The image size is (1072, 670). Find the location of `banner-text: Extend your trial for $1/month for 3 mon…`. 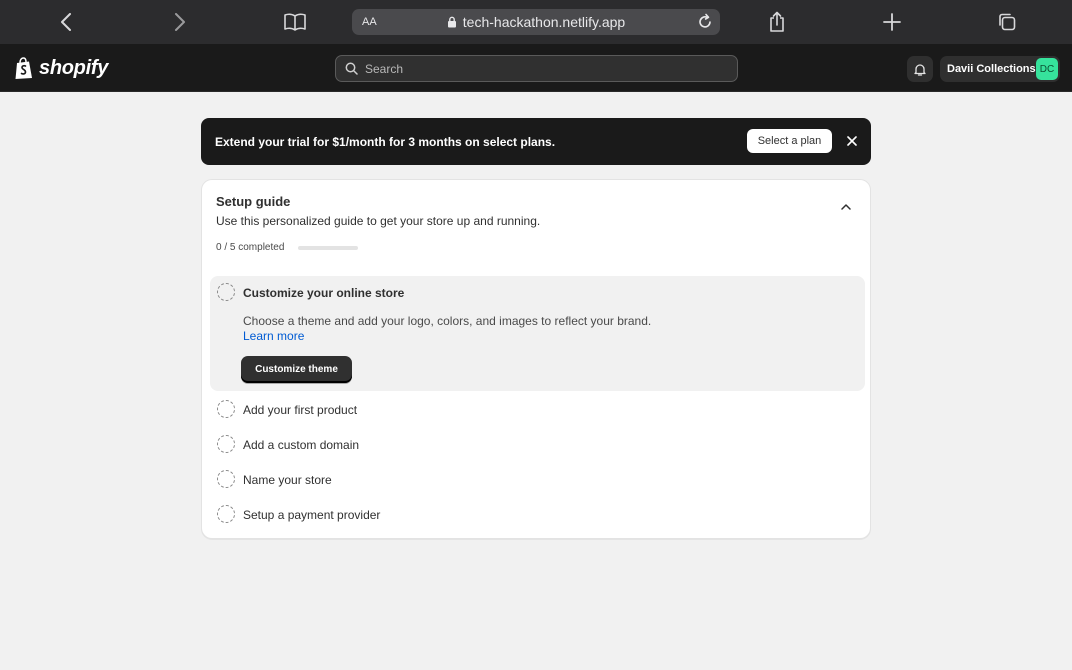

banner-text: Extend your trial for $1/month for 3 mon… is located at coordinates (385, 141).